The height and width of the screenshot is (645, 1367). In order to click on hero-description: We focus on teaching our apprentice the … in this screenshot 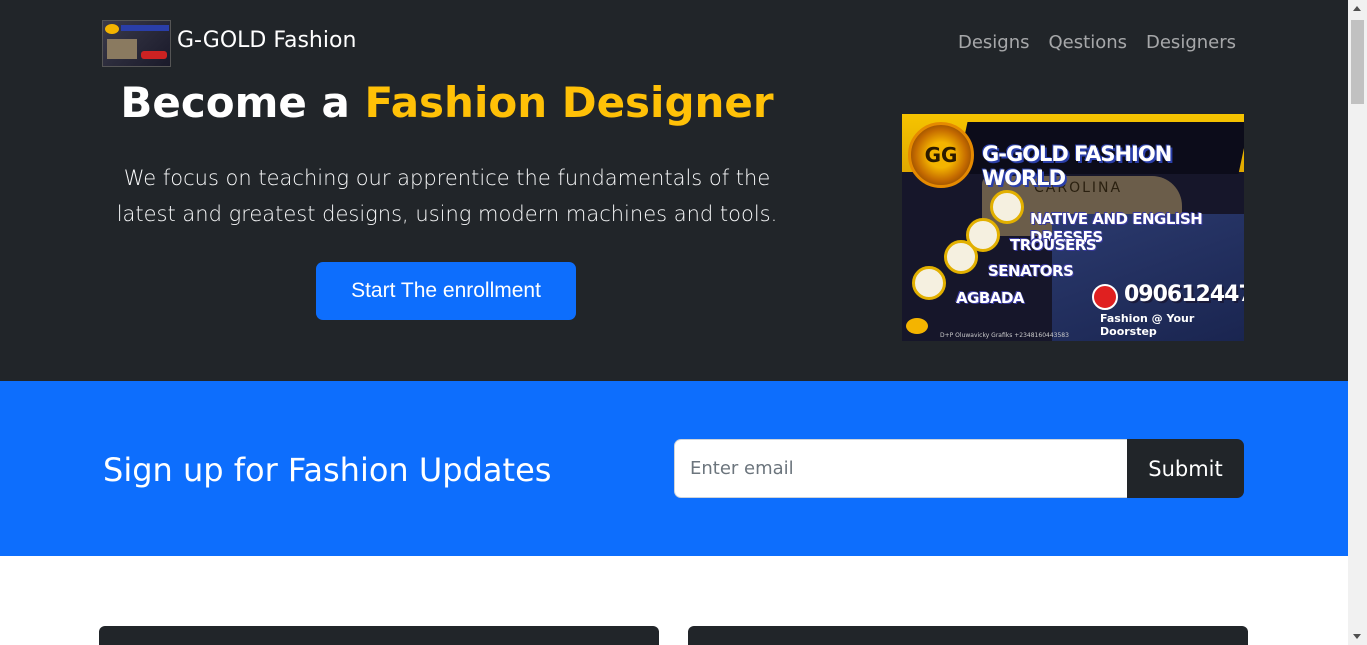, I will do `click(447, 196)`.